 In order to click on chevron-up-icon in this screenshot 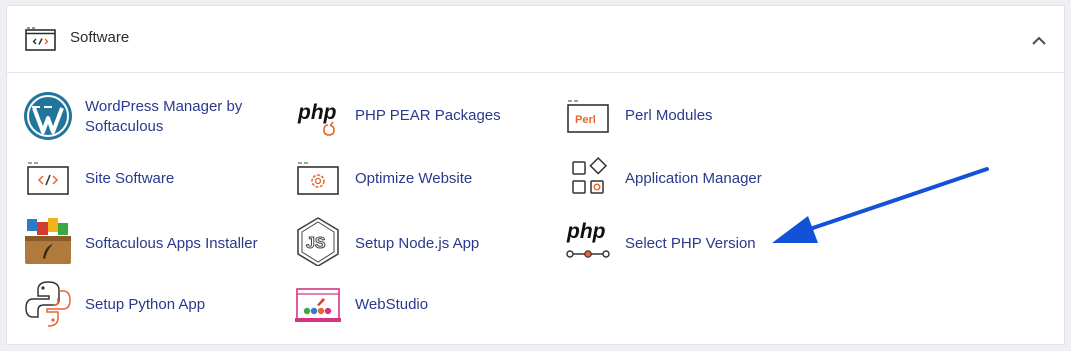, I will do `click(1039, 41)`.